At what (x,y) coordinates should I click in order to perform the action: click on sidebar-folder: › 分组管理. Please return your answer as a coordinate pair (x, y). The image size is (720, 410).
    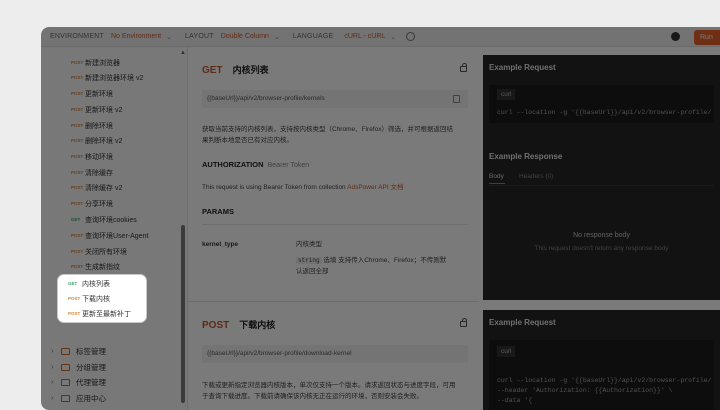
    Looking at the image, I should click on (78, 367).